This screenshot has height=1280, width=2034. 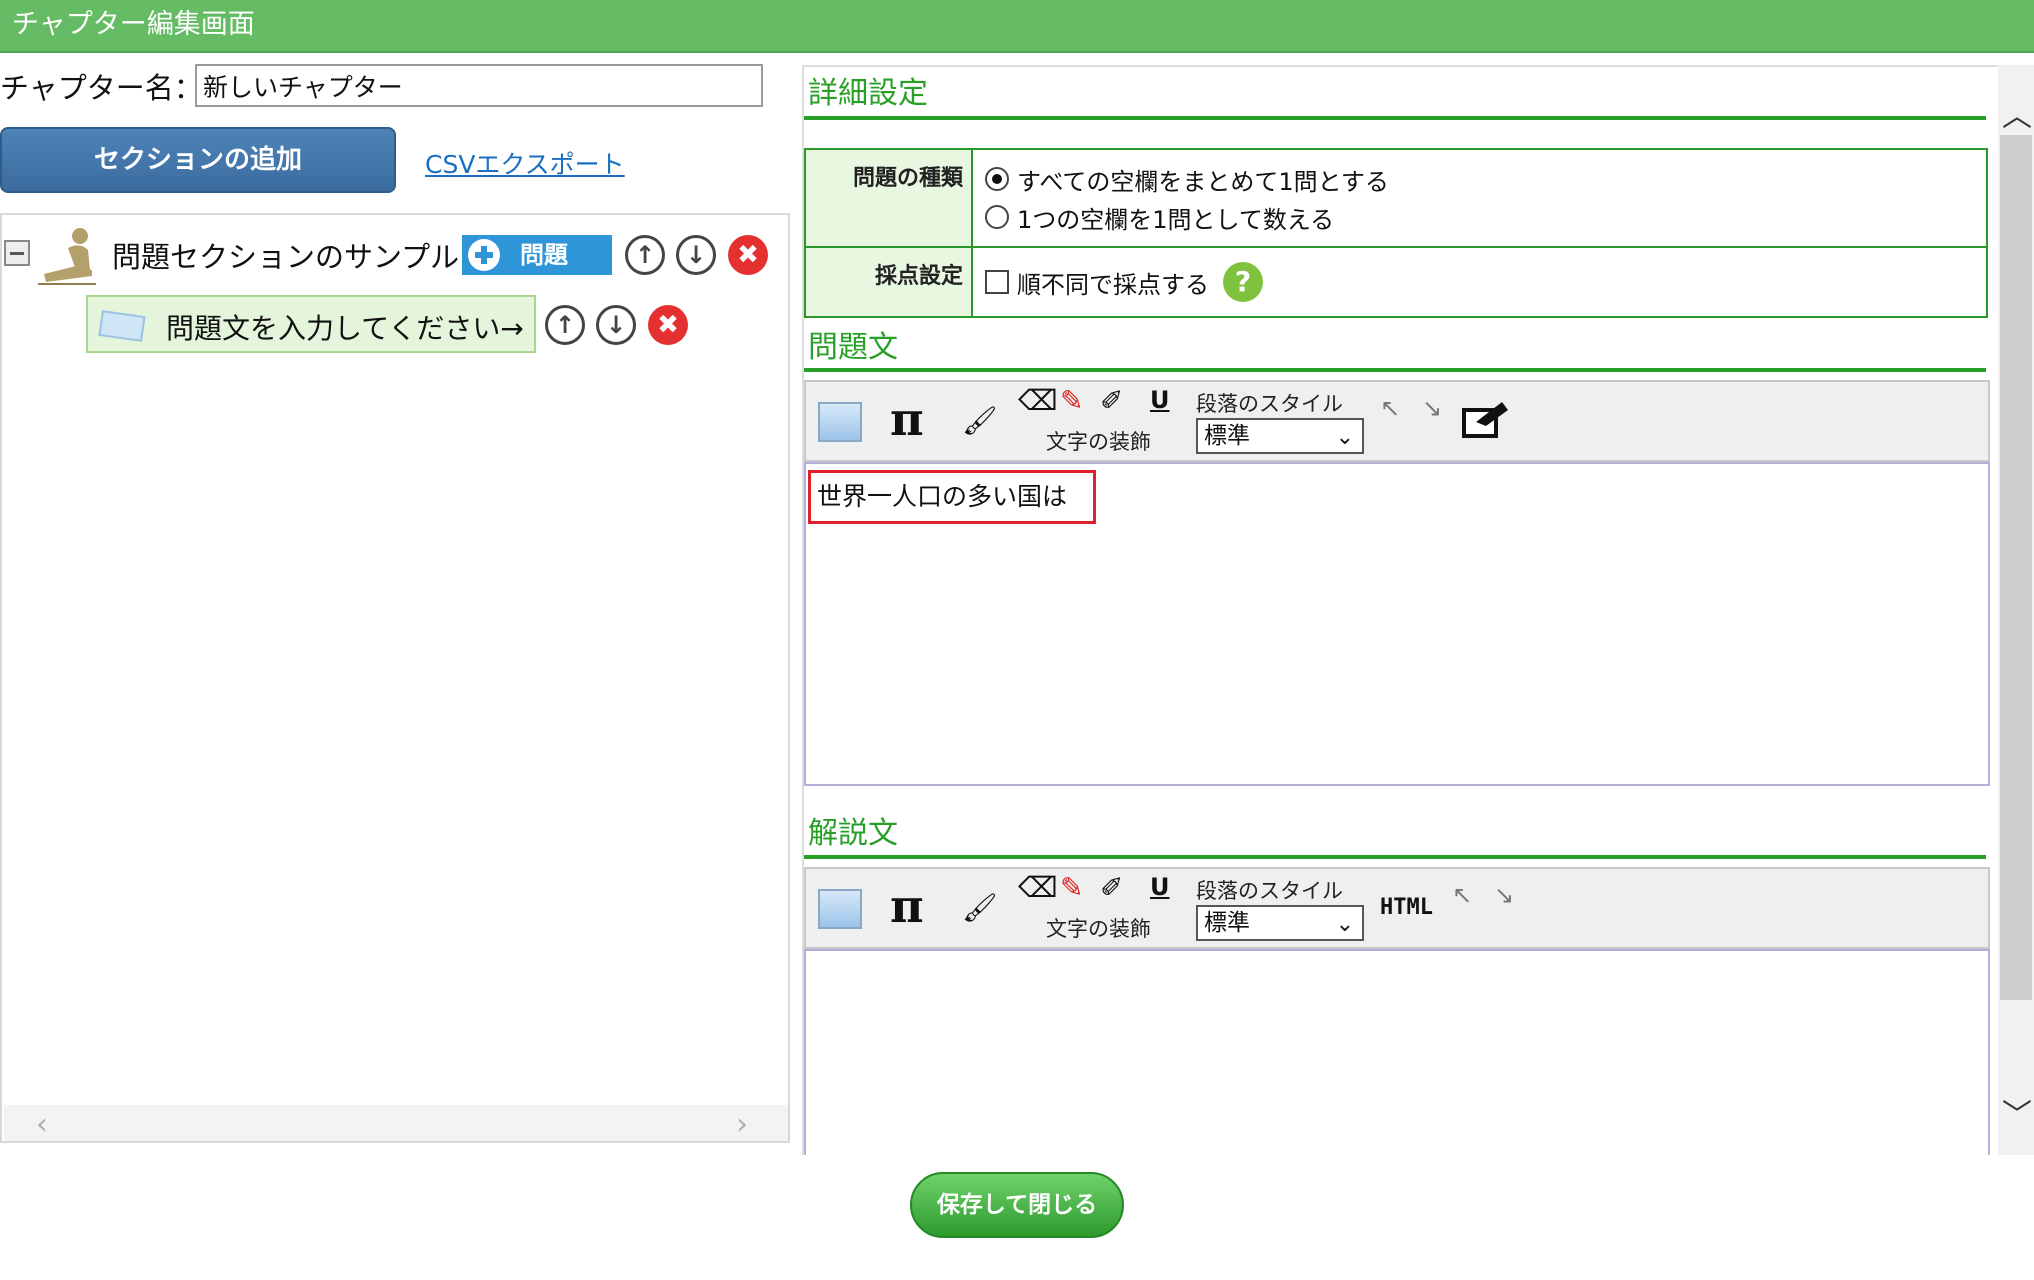 What do you see at coordinates (1017, 26) in the screenshot?
I see `window-title: チャプター編集画面` at bounding box center [1017, 26].